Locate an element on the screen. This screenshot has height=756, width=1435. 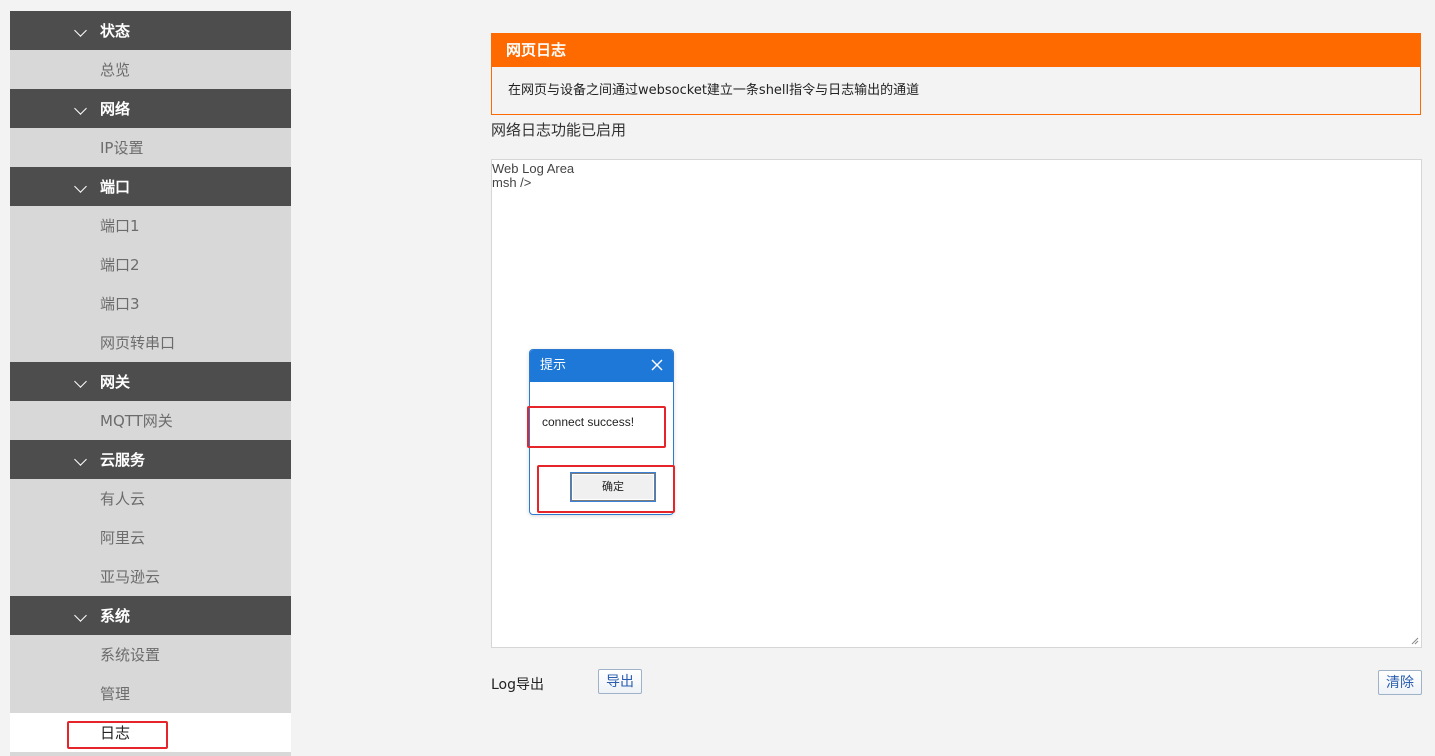
nav-group-system: 系统 is located at coordinates (150, 615).